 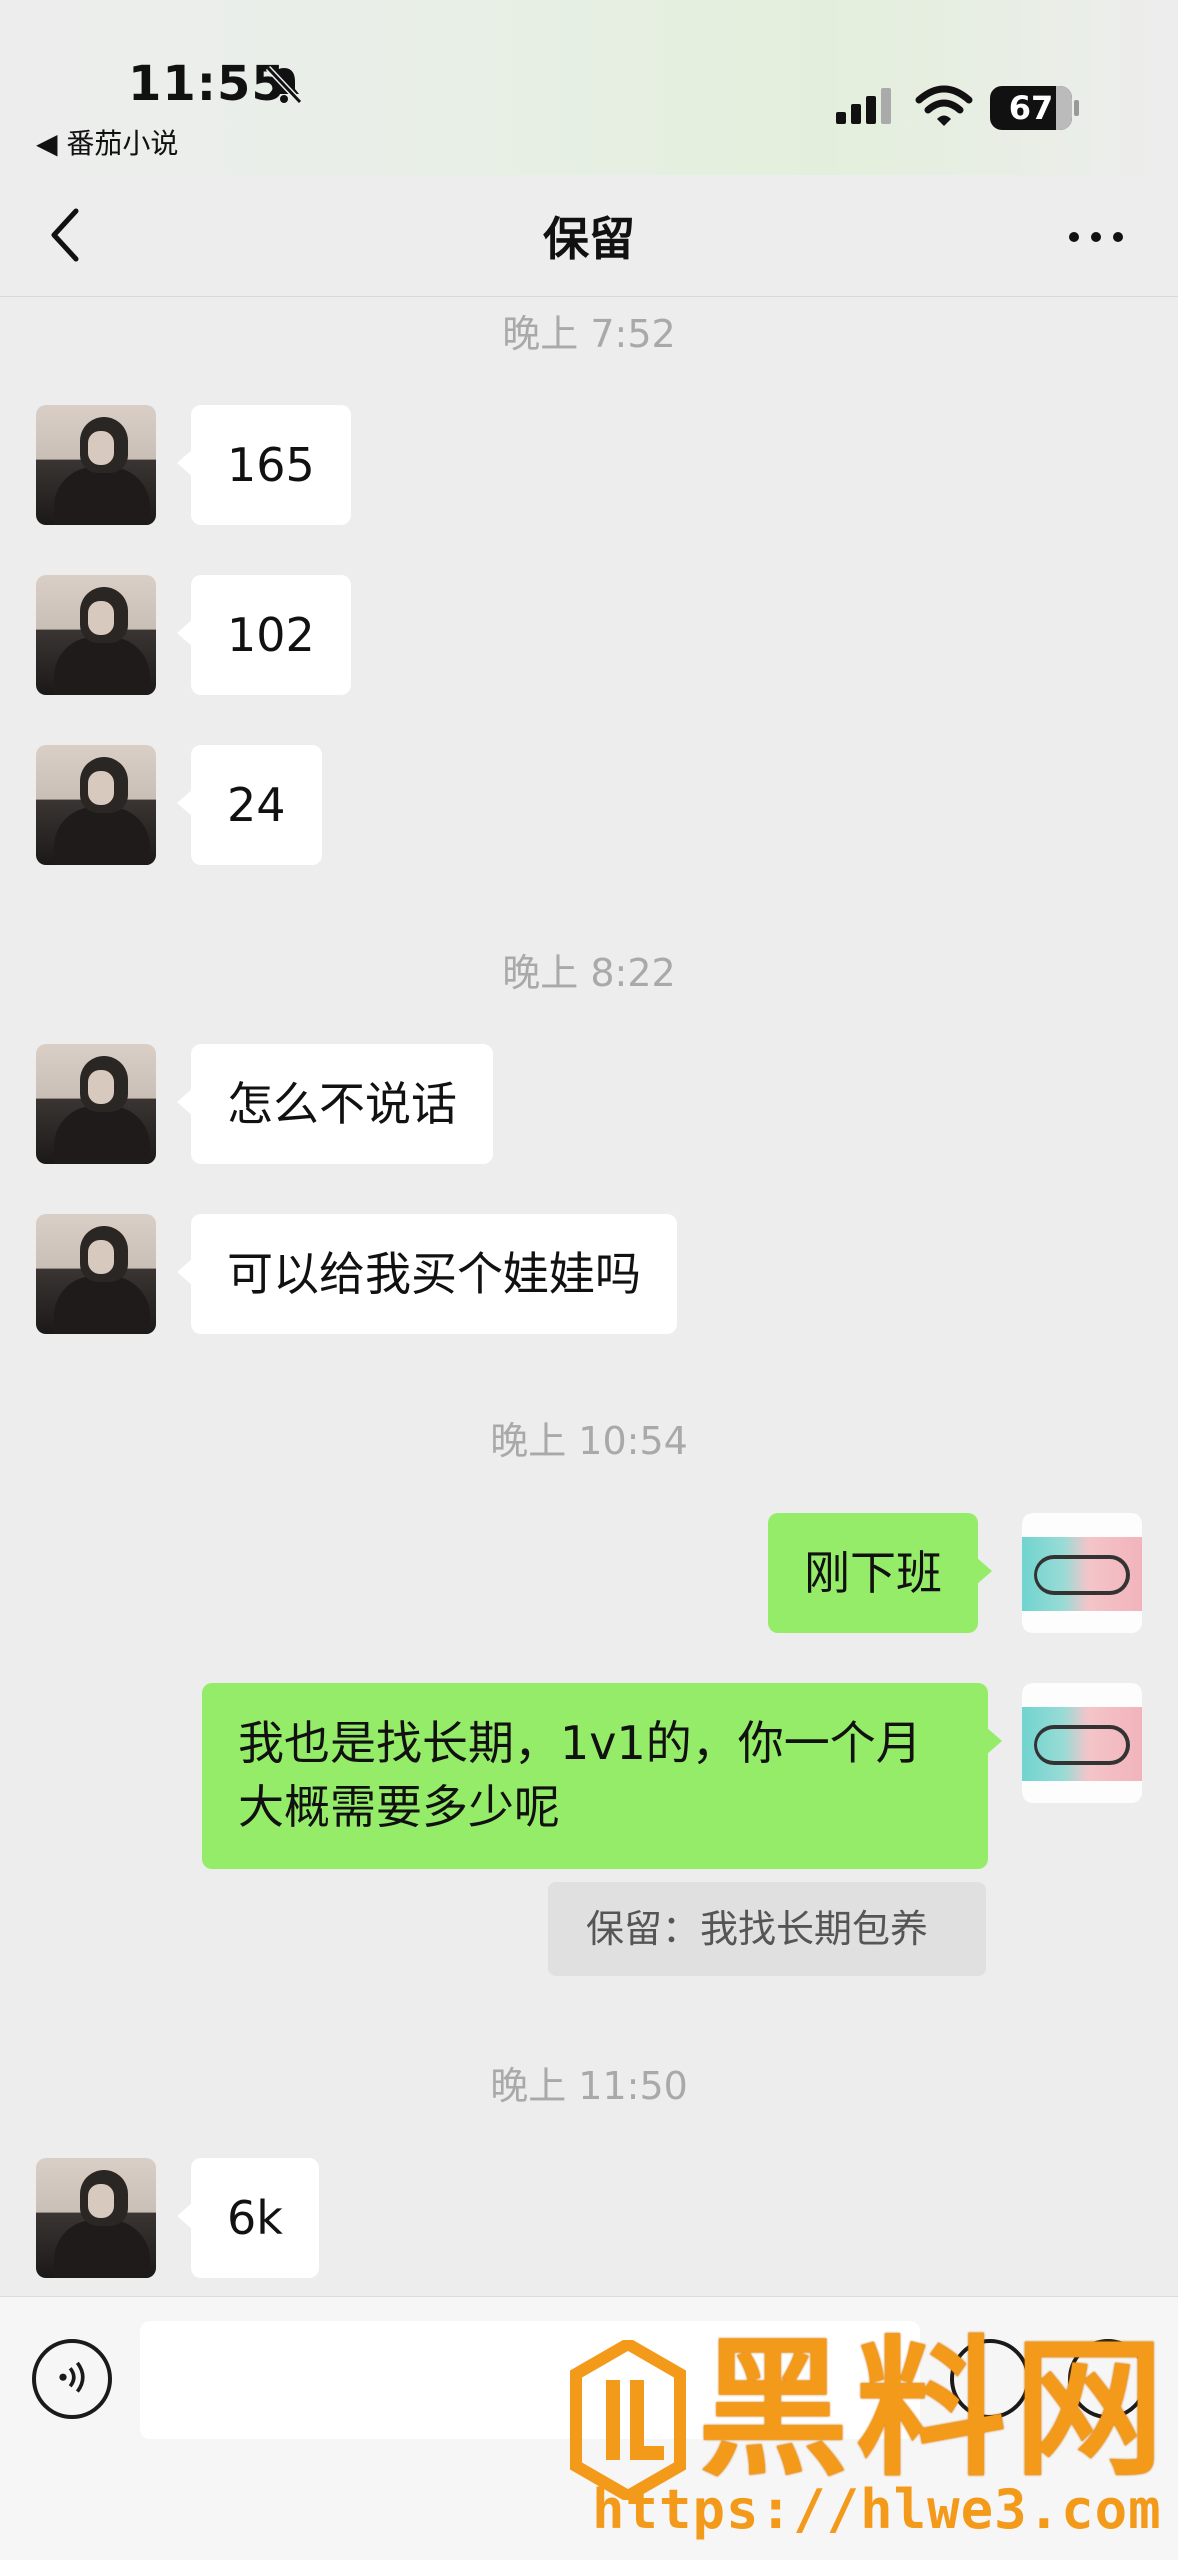 I want to click on battery-icon: 67, so click(x=1035, y=108).